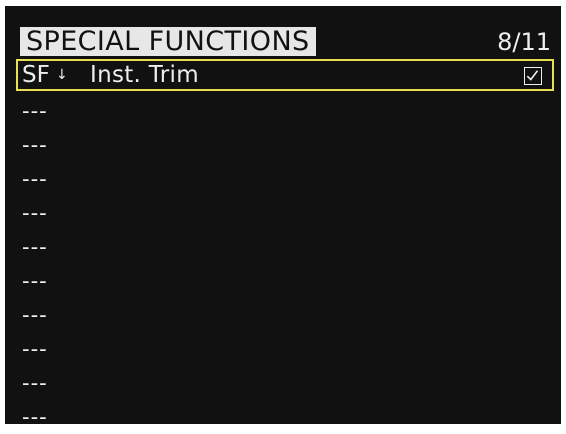 This screenshot has height=434, width=566. What do you see at coordinates (524, 42) in the screenshot?
I see `page-indicator: 8/11` at bounding box center [524, 42].